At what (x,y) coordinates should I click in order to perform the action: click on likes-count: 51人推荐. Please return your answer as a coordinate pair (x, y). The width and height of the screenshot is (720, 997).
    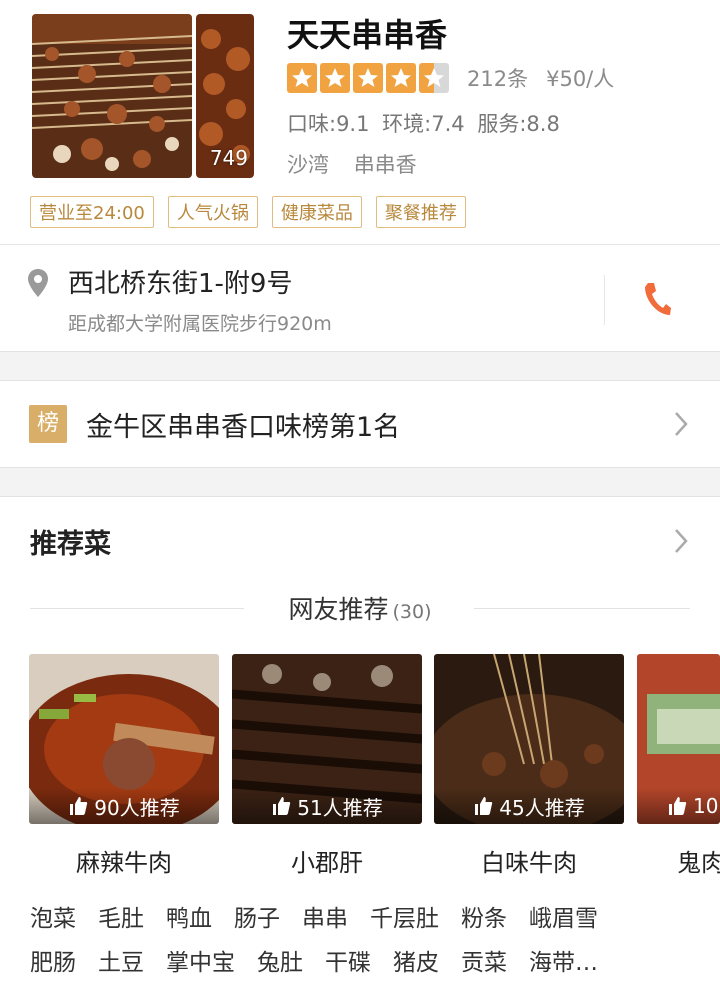
    Looking at the image, I should click on (340, 807).